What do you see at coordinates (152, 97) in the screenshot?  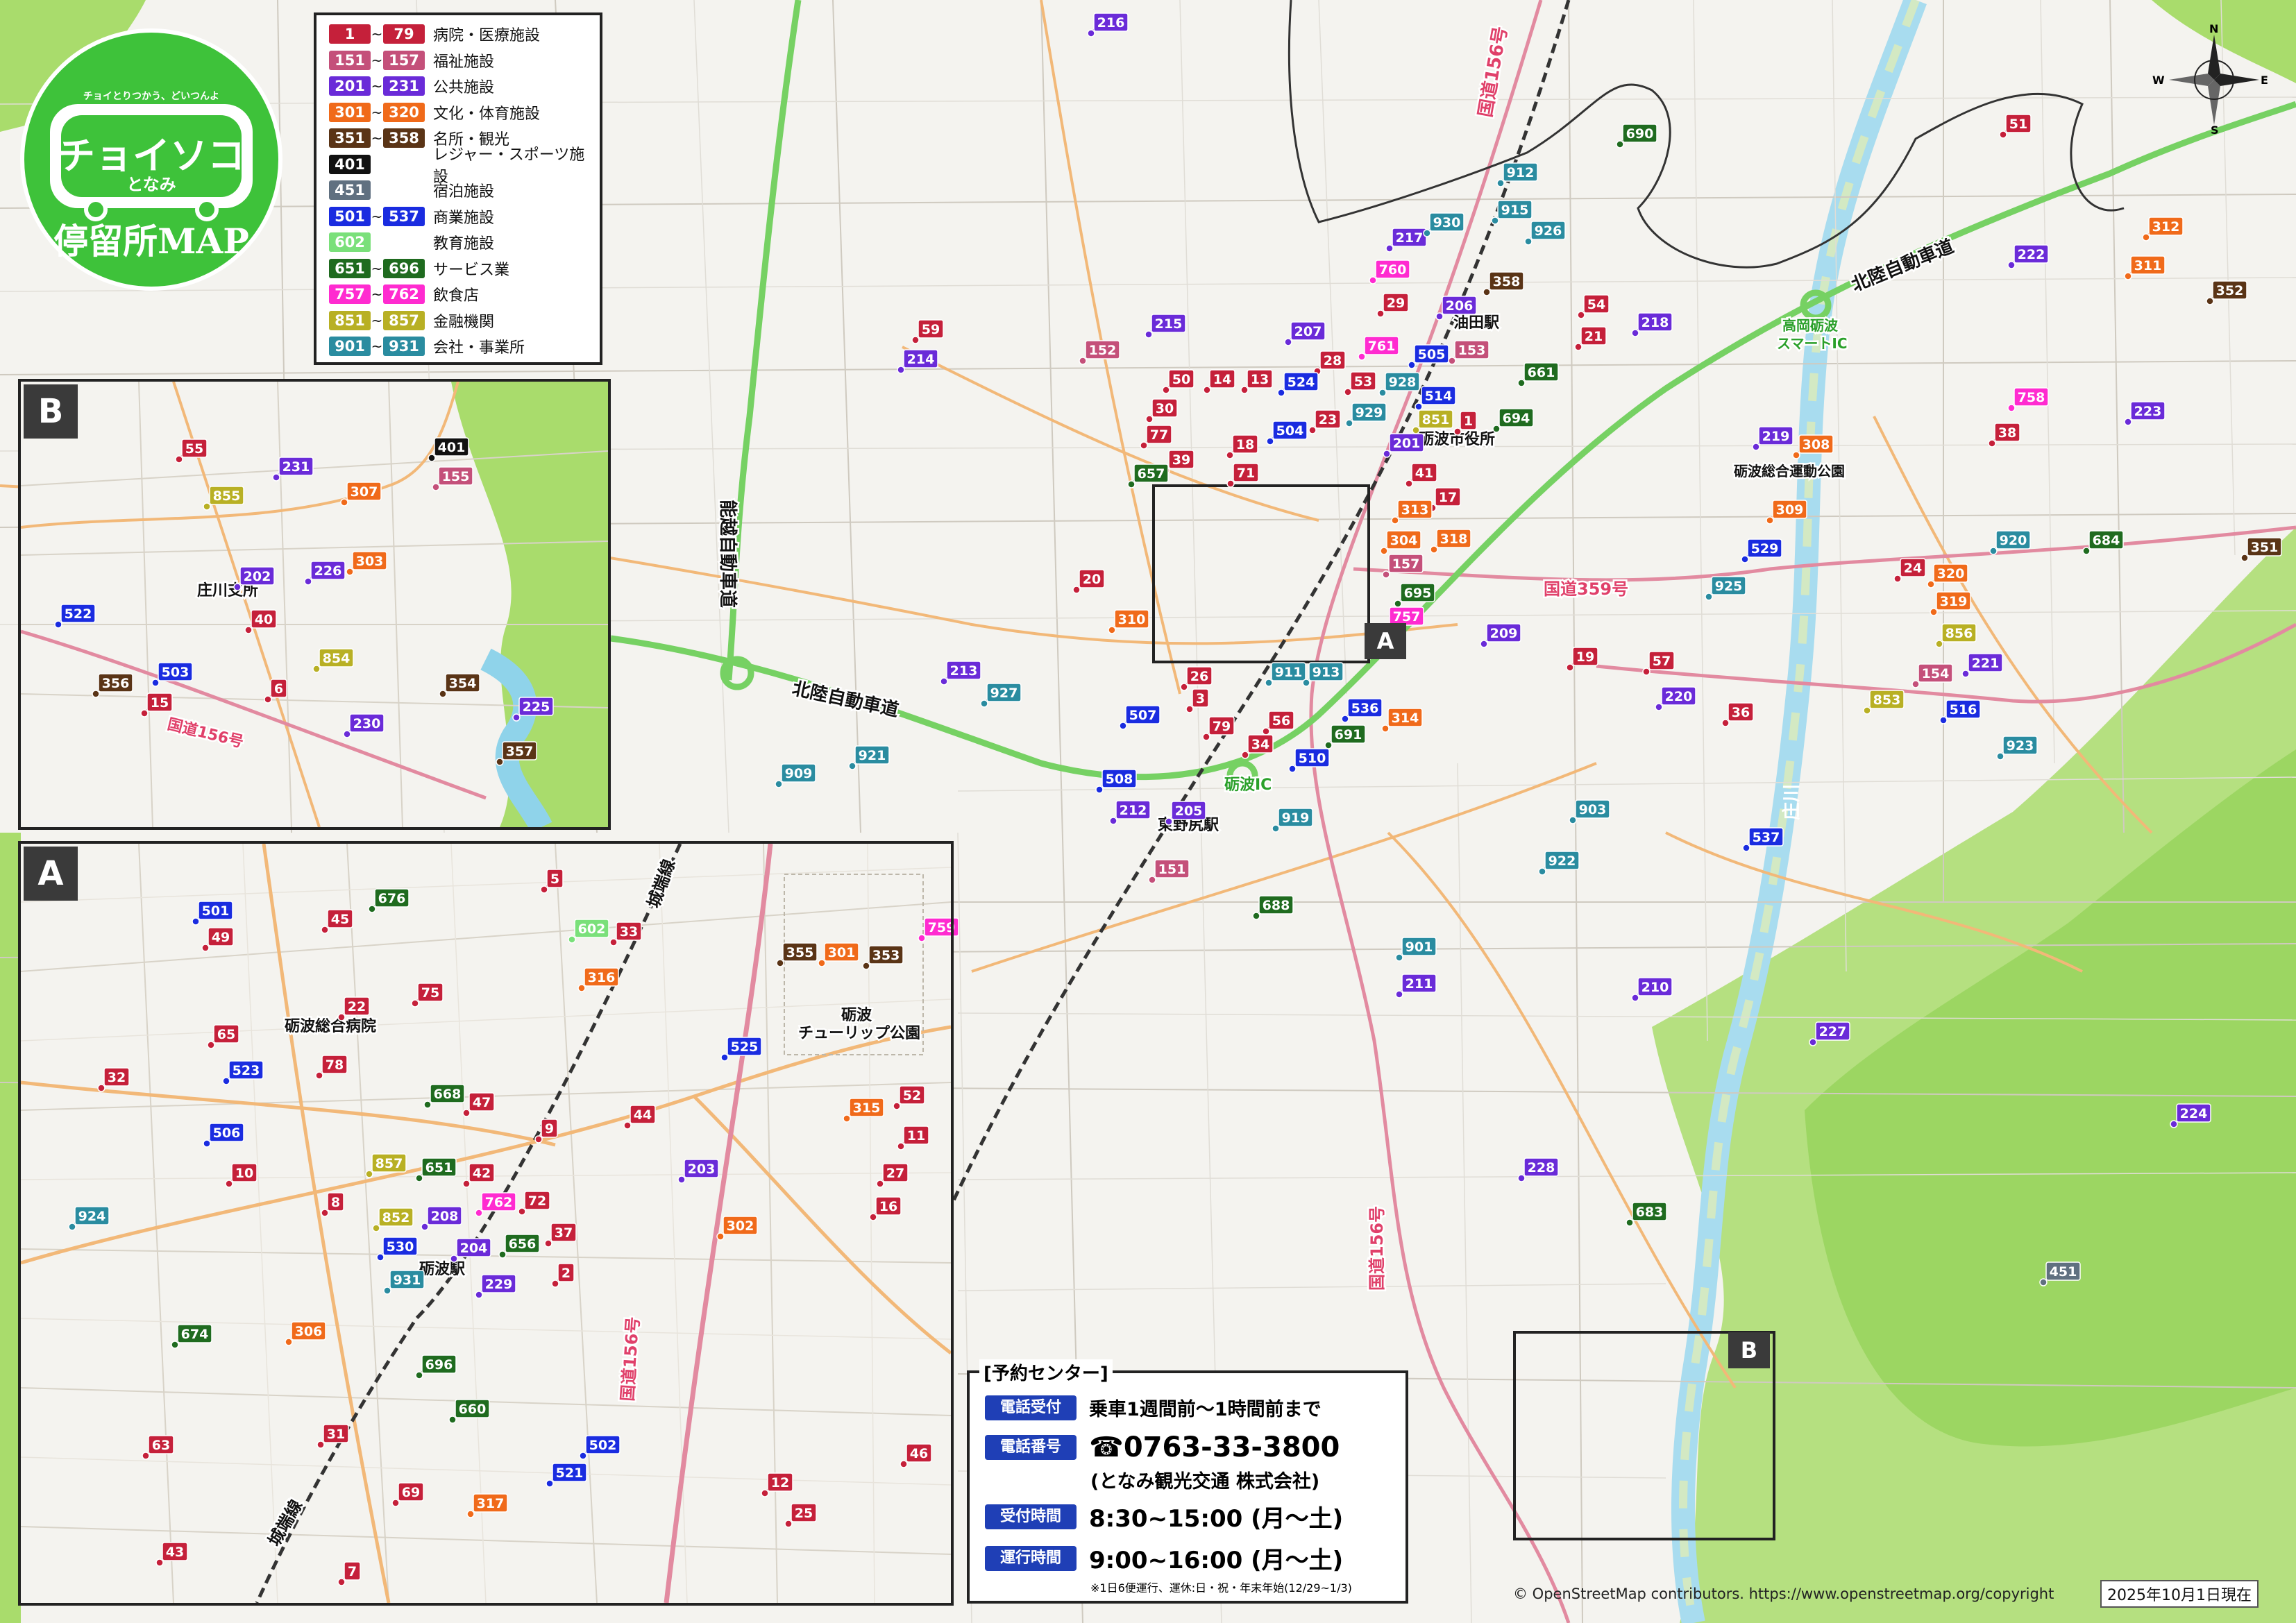 I see `logo-tagline: チョイとりつかう、どいつんよ` at bounding box center [152, 97].